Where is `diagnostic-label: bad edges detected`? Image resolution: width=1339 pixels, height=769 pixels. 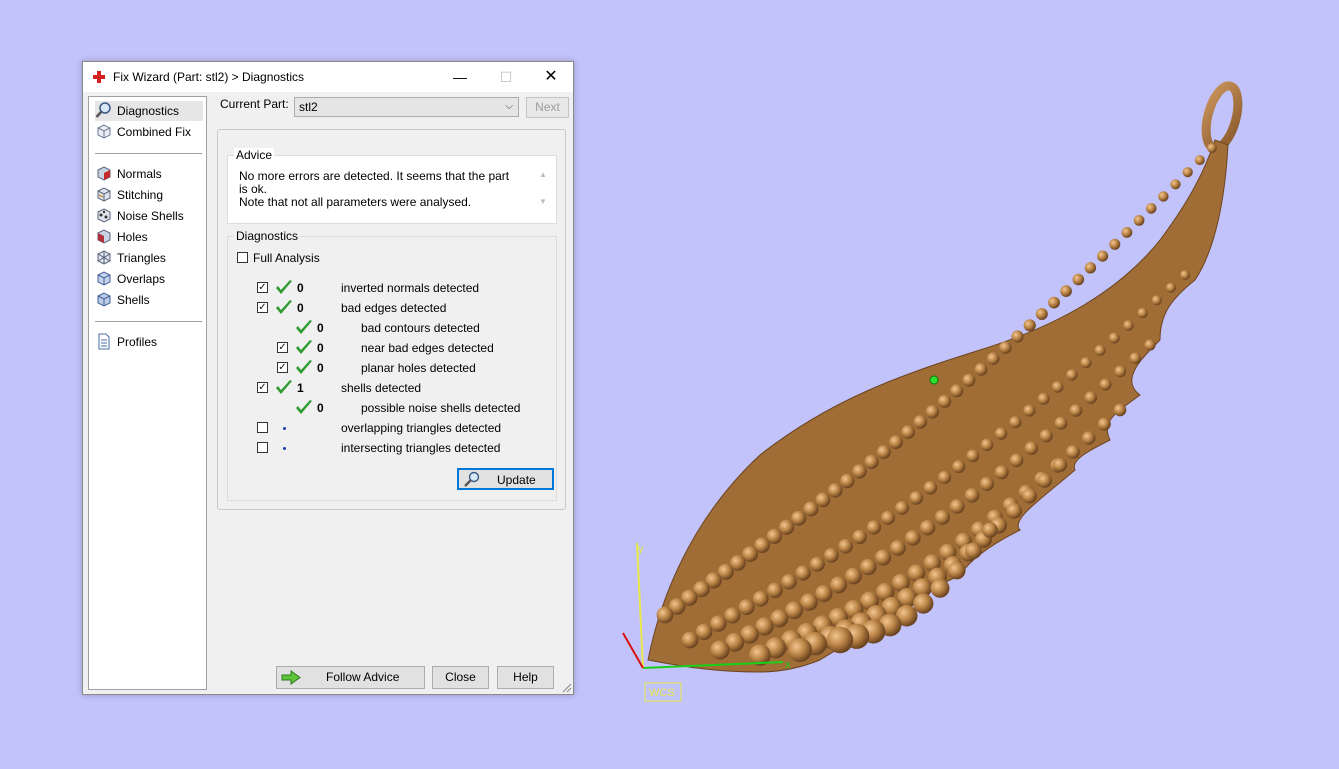 diagnostic-label: bad edges detected is located at coordinates (394, 308).